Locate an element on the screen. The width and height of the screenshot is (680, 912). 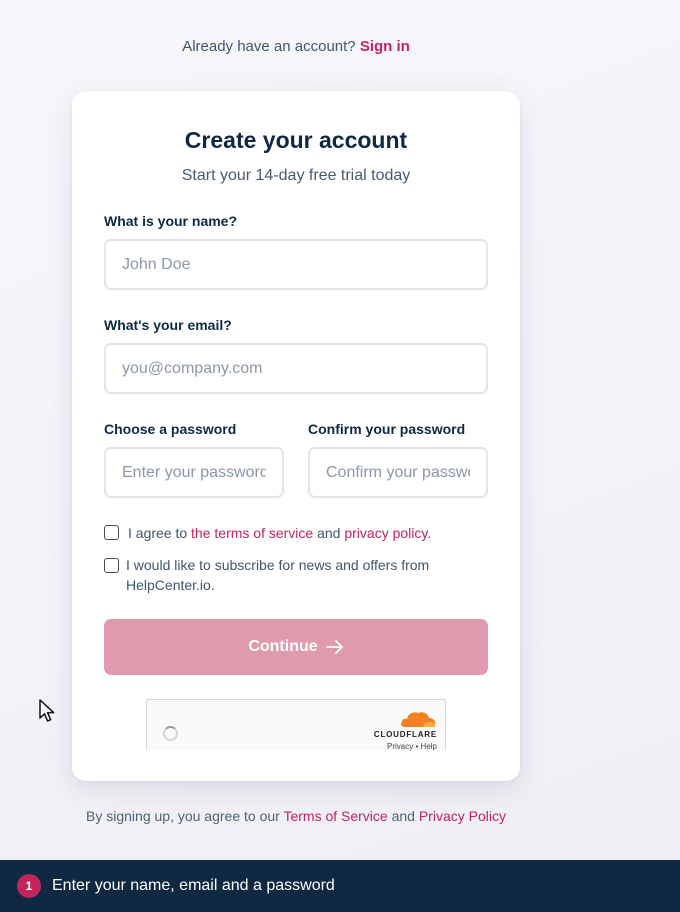
footer-privacy-link: Privacy Policy is located at coordinates (462, 816).